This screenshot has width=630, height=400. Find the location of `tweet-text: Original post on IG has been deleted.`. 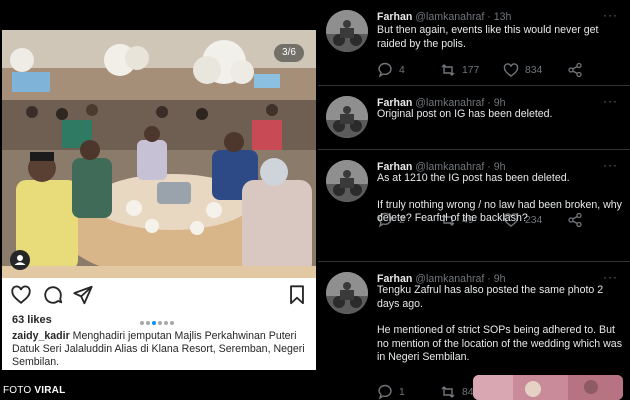

tweet-text: Original post on IG has been deleted. is located at coordinates (499, 115).